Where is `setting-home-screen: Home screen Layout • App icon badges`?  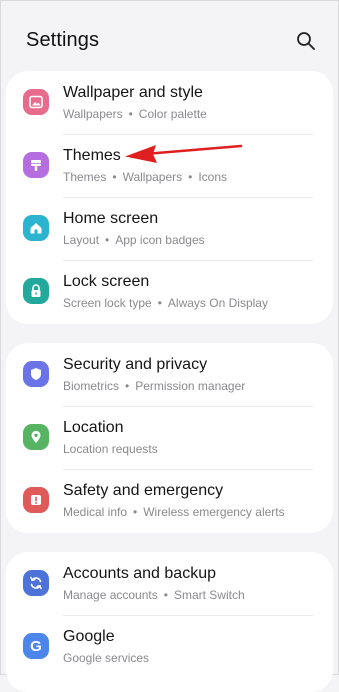
setting-home-screen: Home screen Layout • App icon badges is located at coordinates (169, 228).